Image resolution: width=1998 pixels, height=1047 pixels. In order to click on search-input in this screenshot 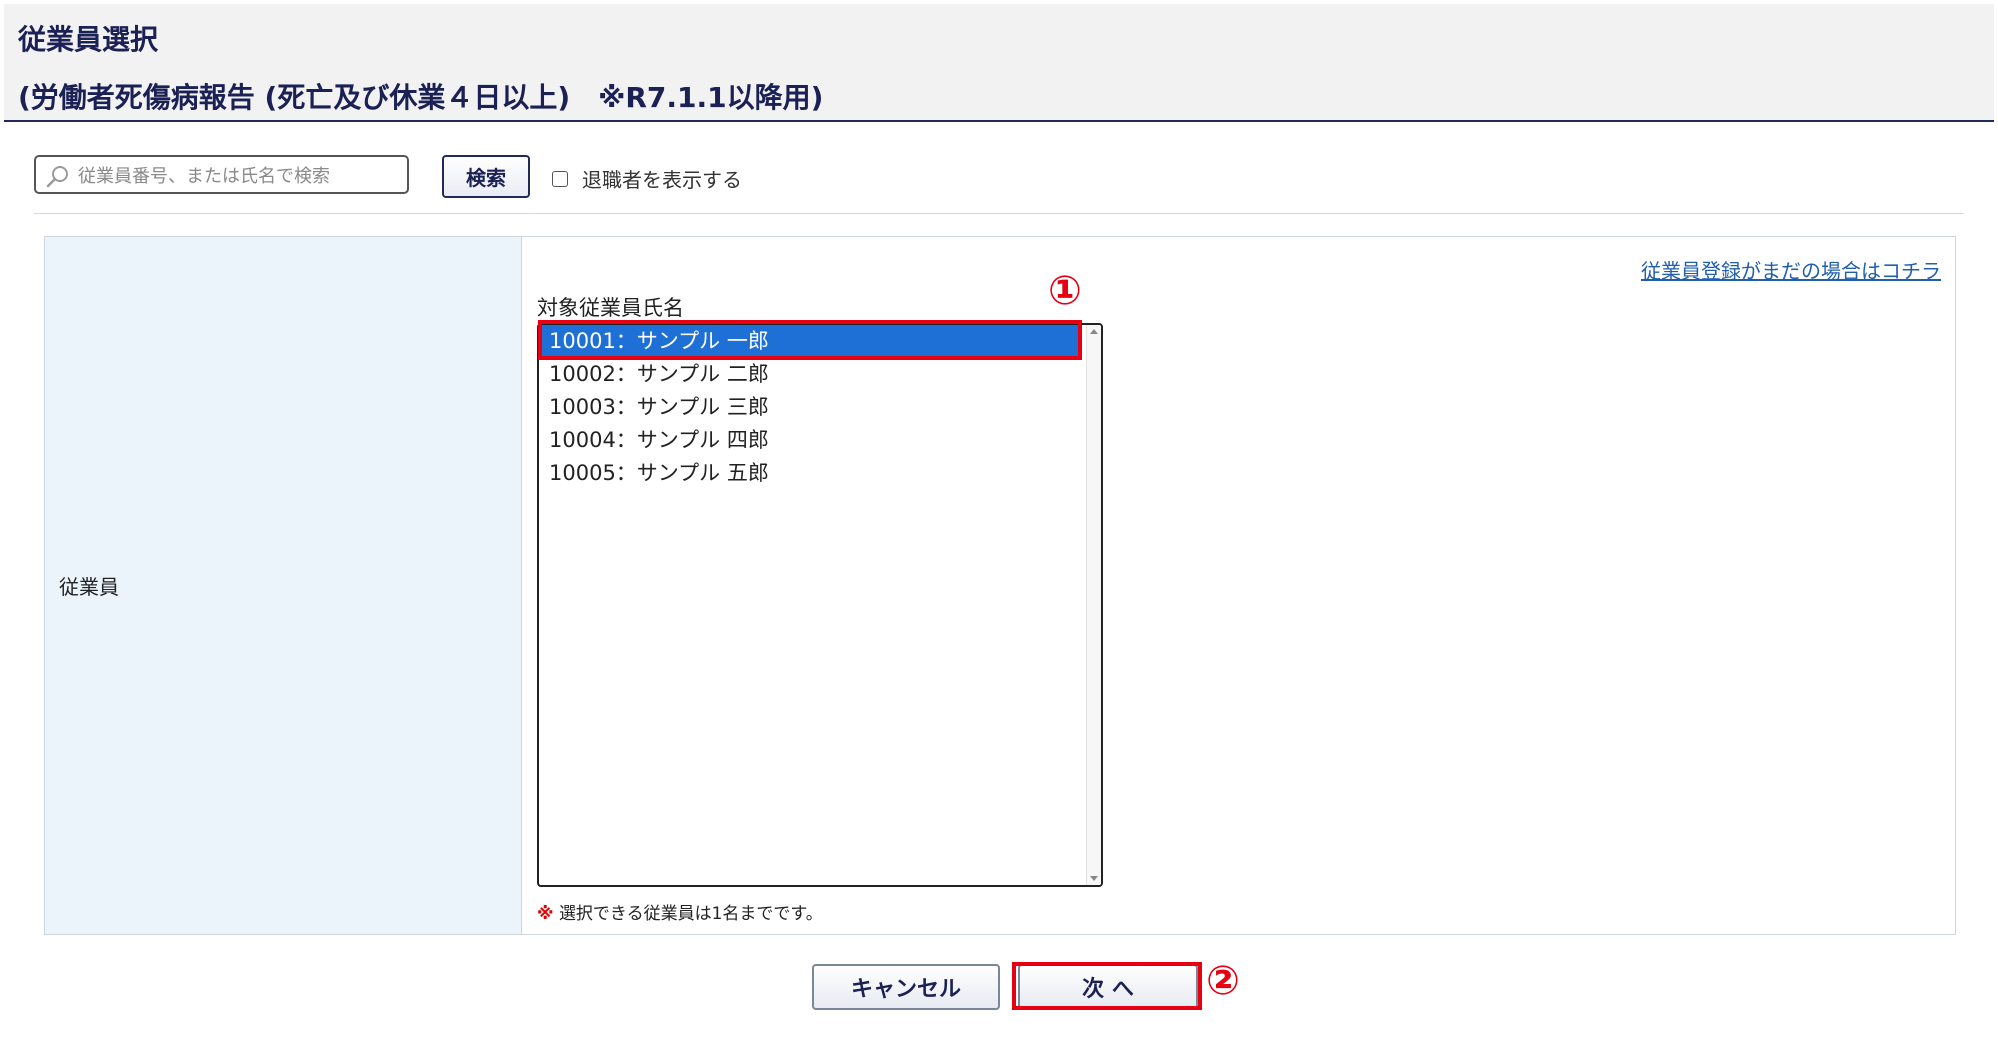, I will do `click(238, 176)`.